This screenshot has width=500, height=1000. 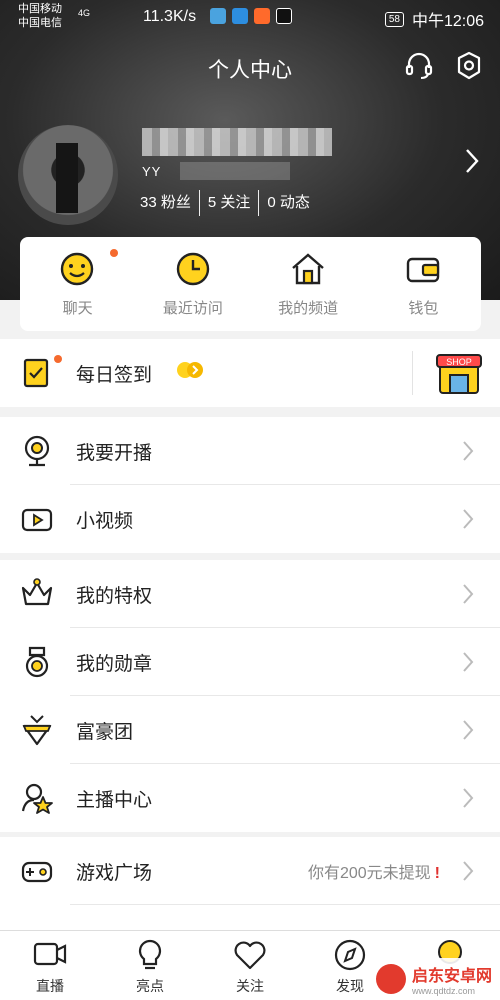 I want to click on profile-chevron-icon, so click(x=472, y=161).